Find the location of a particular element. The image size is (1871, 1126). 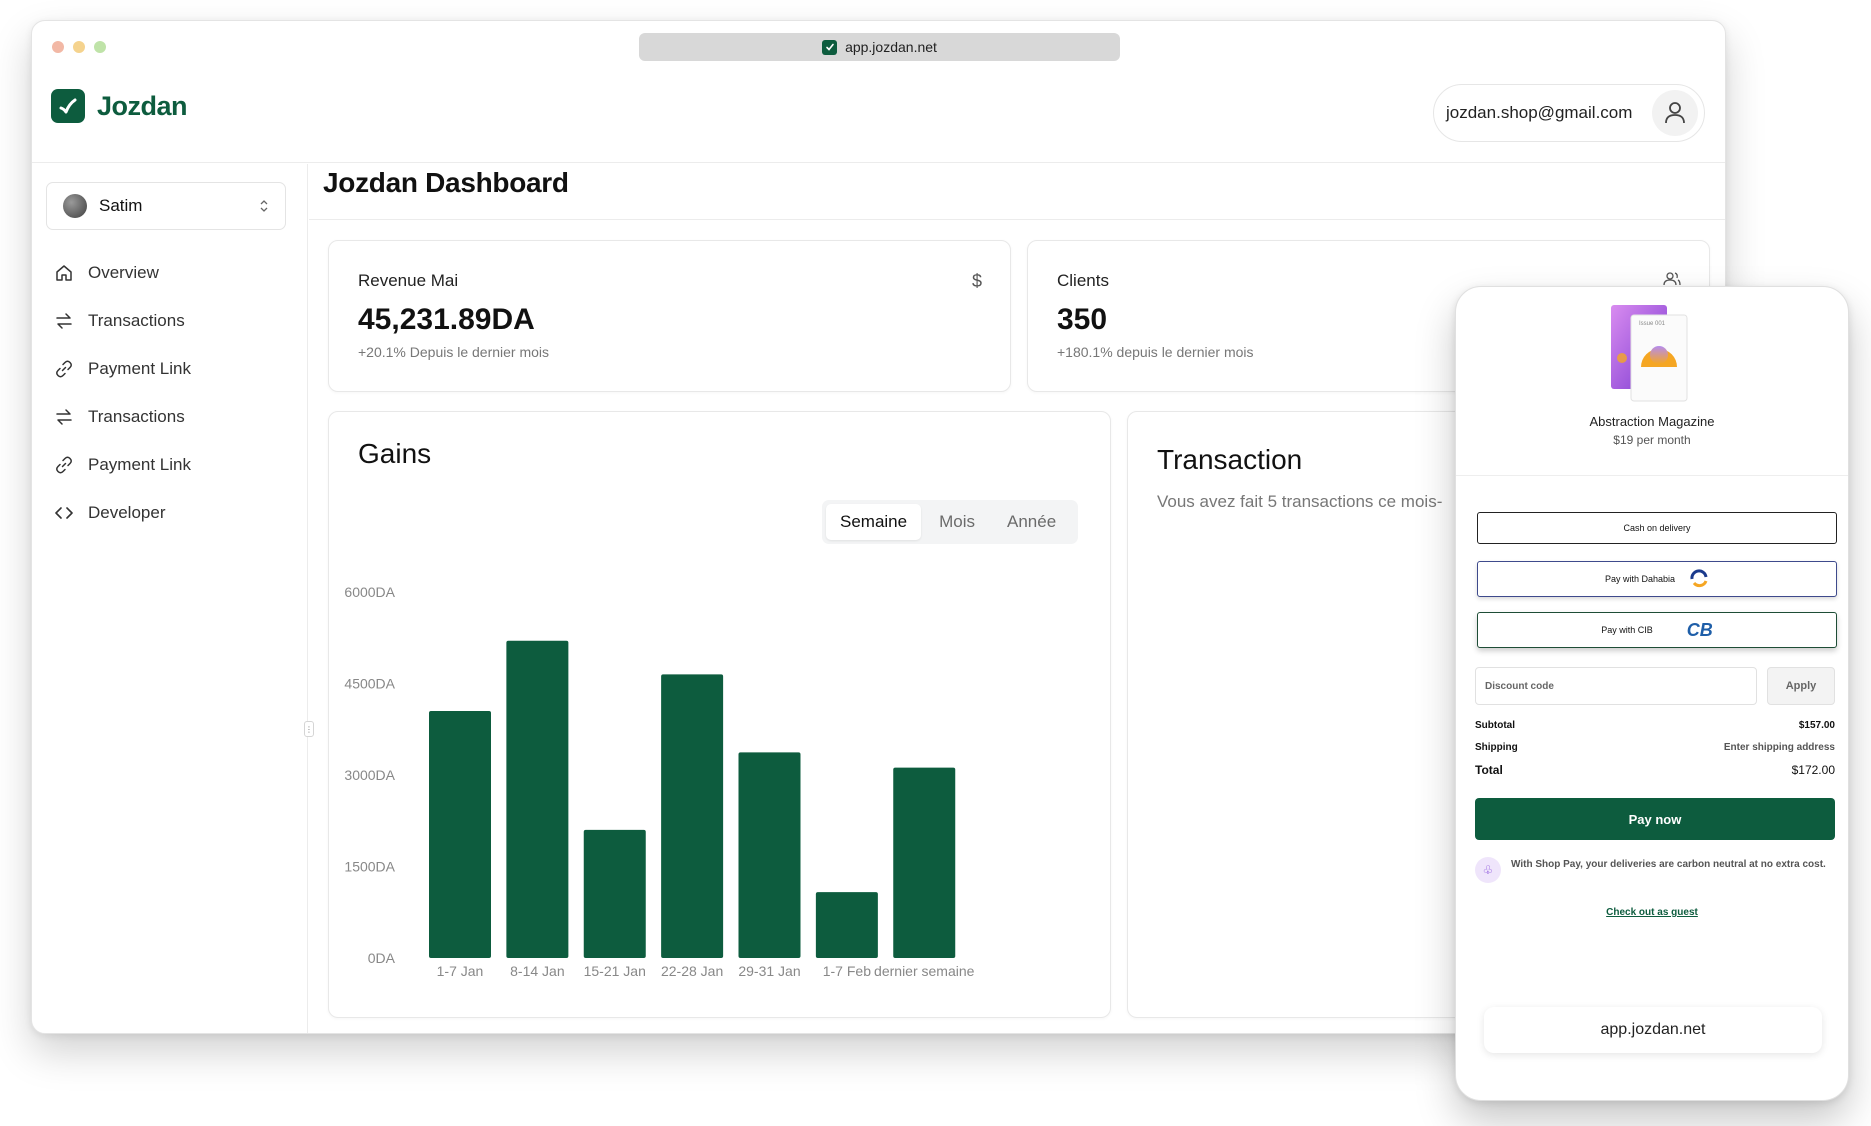

dollar-icon: $ is located at coordinates (976, 281).